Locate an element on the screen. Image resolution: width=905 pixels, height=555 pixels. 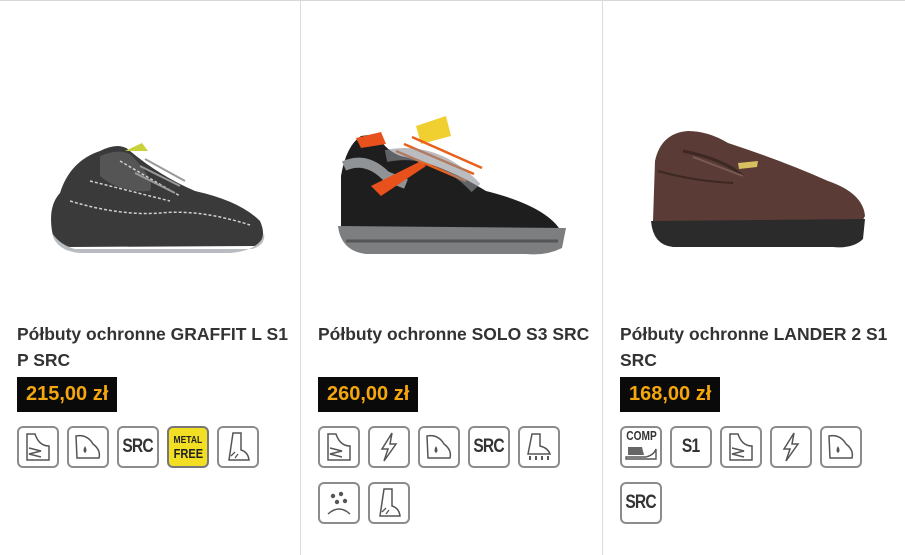
product-price: 260,00 zł is located at coordinates (368, 394).